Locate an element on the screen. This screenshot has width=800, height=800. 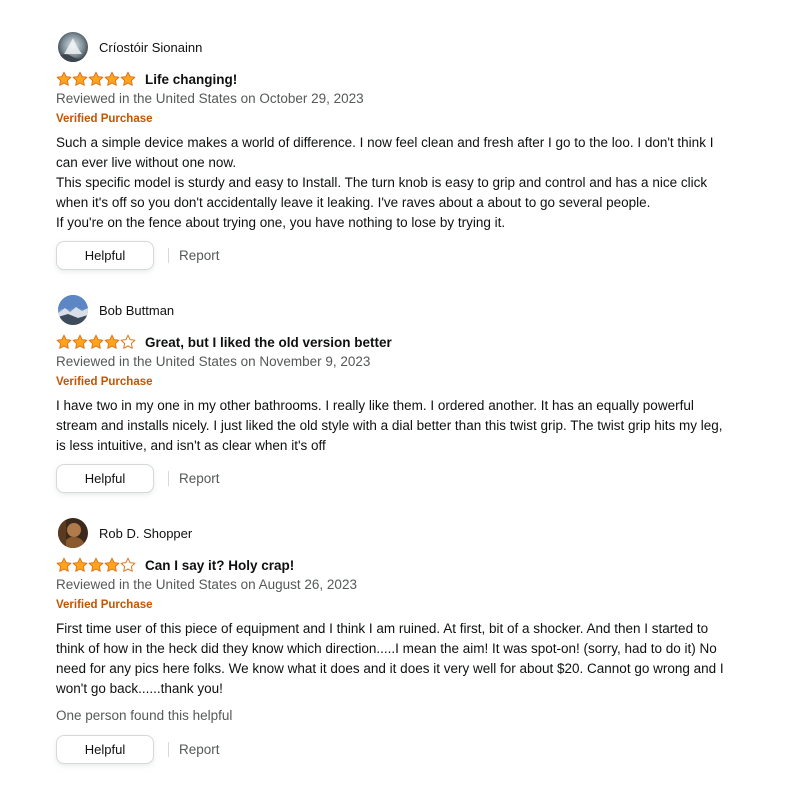
reviewer-profile: Rob D. Shopper is located at coordinates (406, 534).